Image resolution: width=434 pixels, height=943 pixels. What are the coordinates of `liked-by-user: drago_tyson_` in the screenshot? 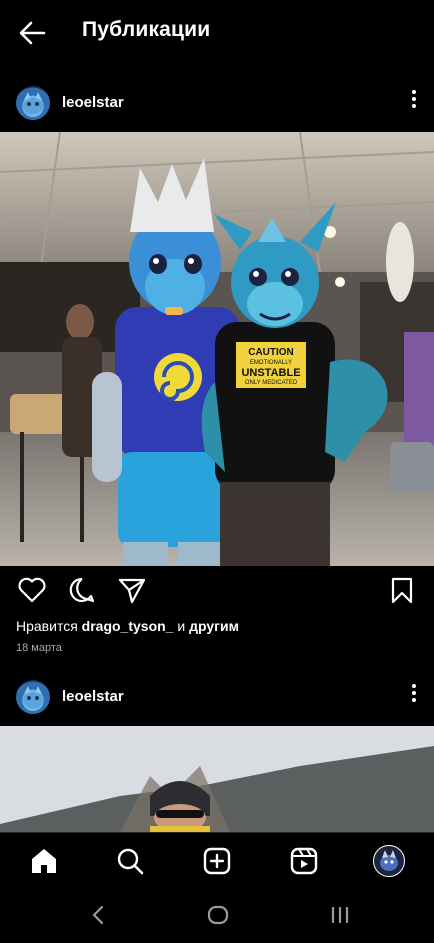 It's located at (128, 626).